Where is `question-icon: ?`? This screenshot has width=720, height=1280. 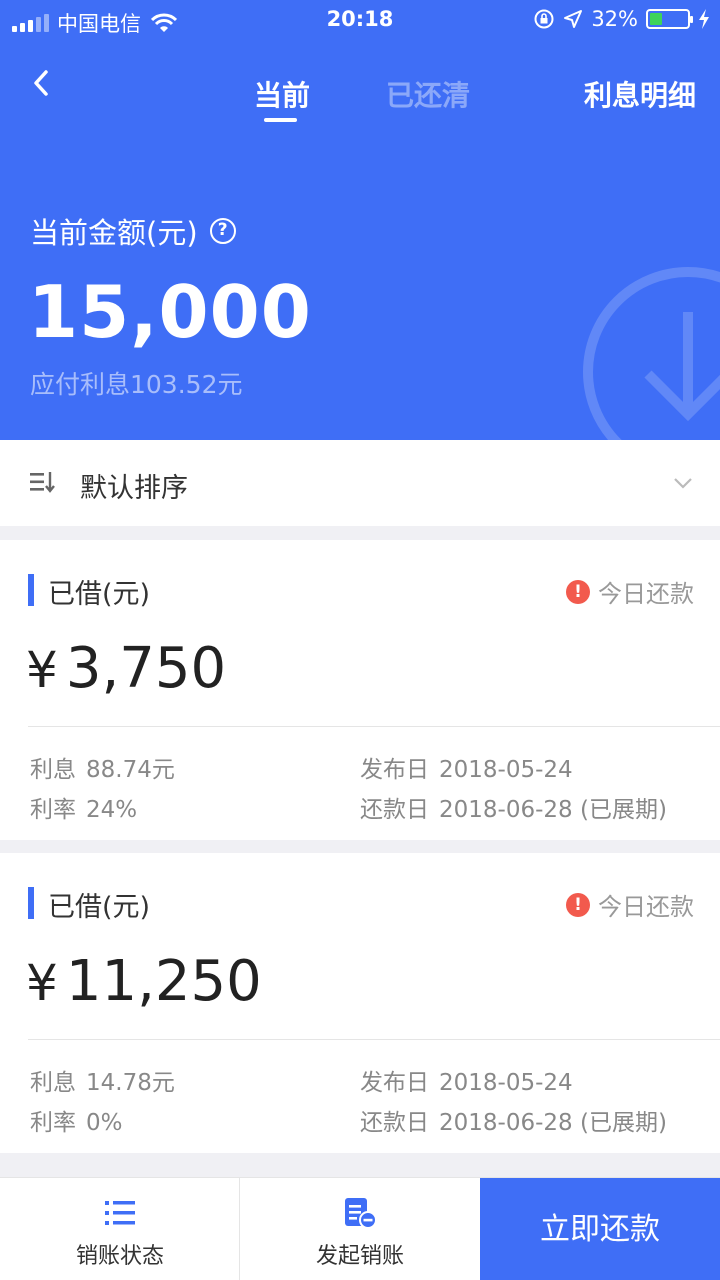
question-icon: ? is located at coordinates (222, 231).